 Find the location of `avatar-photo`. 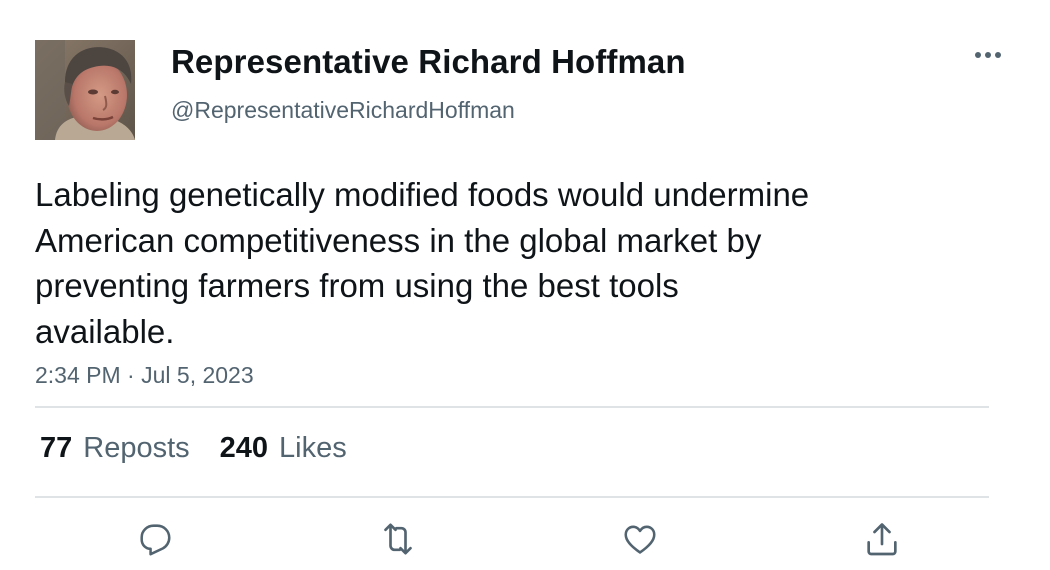

avatar-photo is located at coordinates (85, 90).